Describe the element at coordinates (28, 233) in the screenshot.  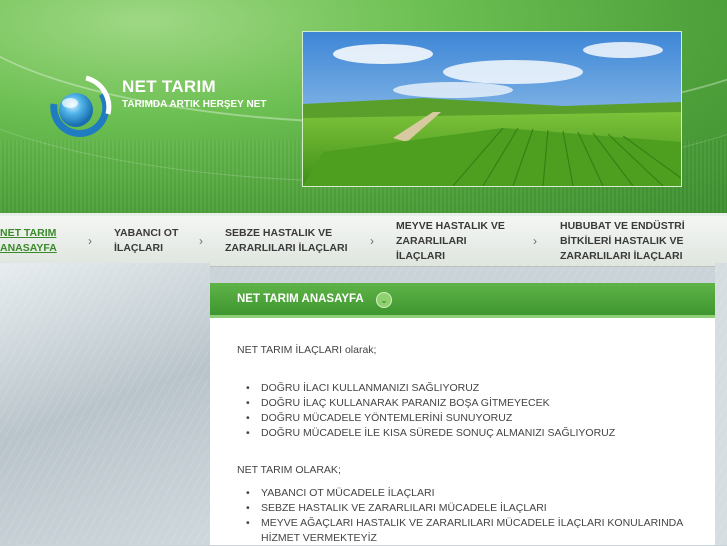
I see `nav-item-label-line1: NET TARIM` at that location.